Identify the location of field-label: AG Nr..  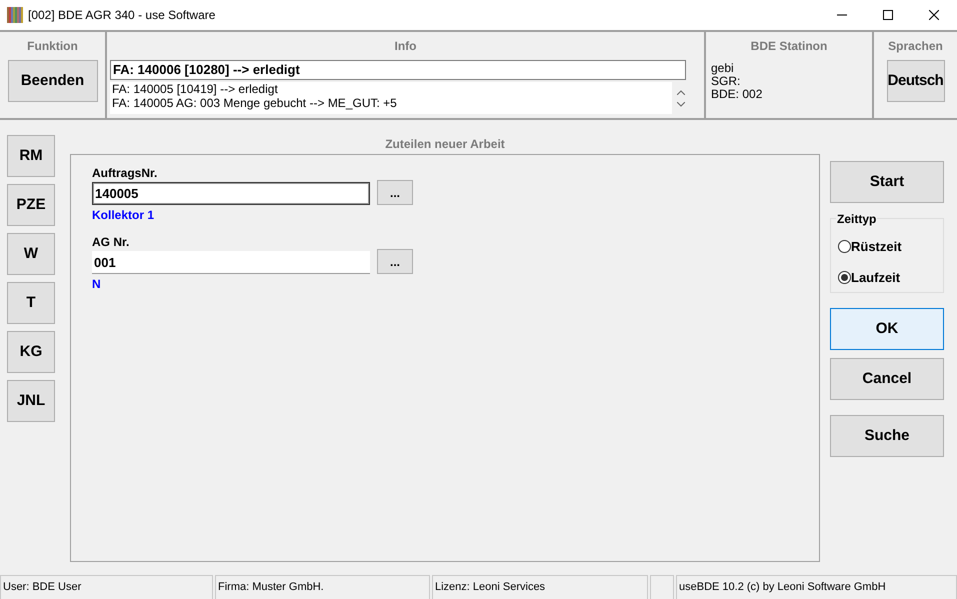
(111, 242).